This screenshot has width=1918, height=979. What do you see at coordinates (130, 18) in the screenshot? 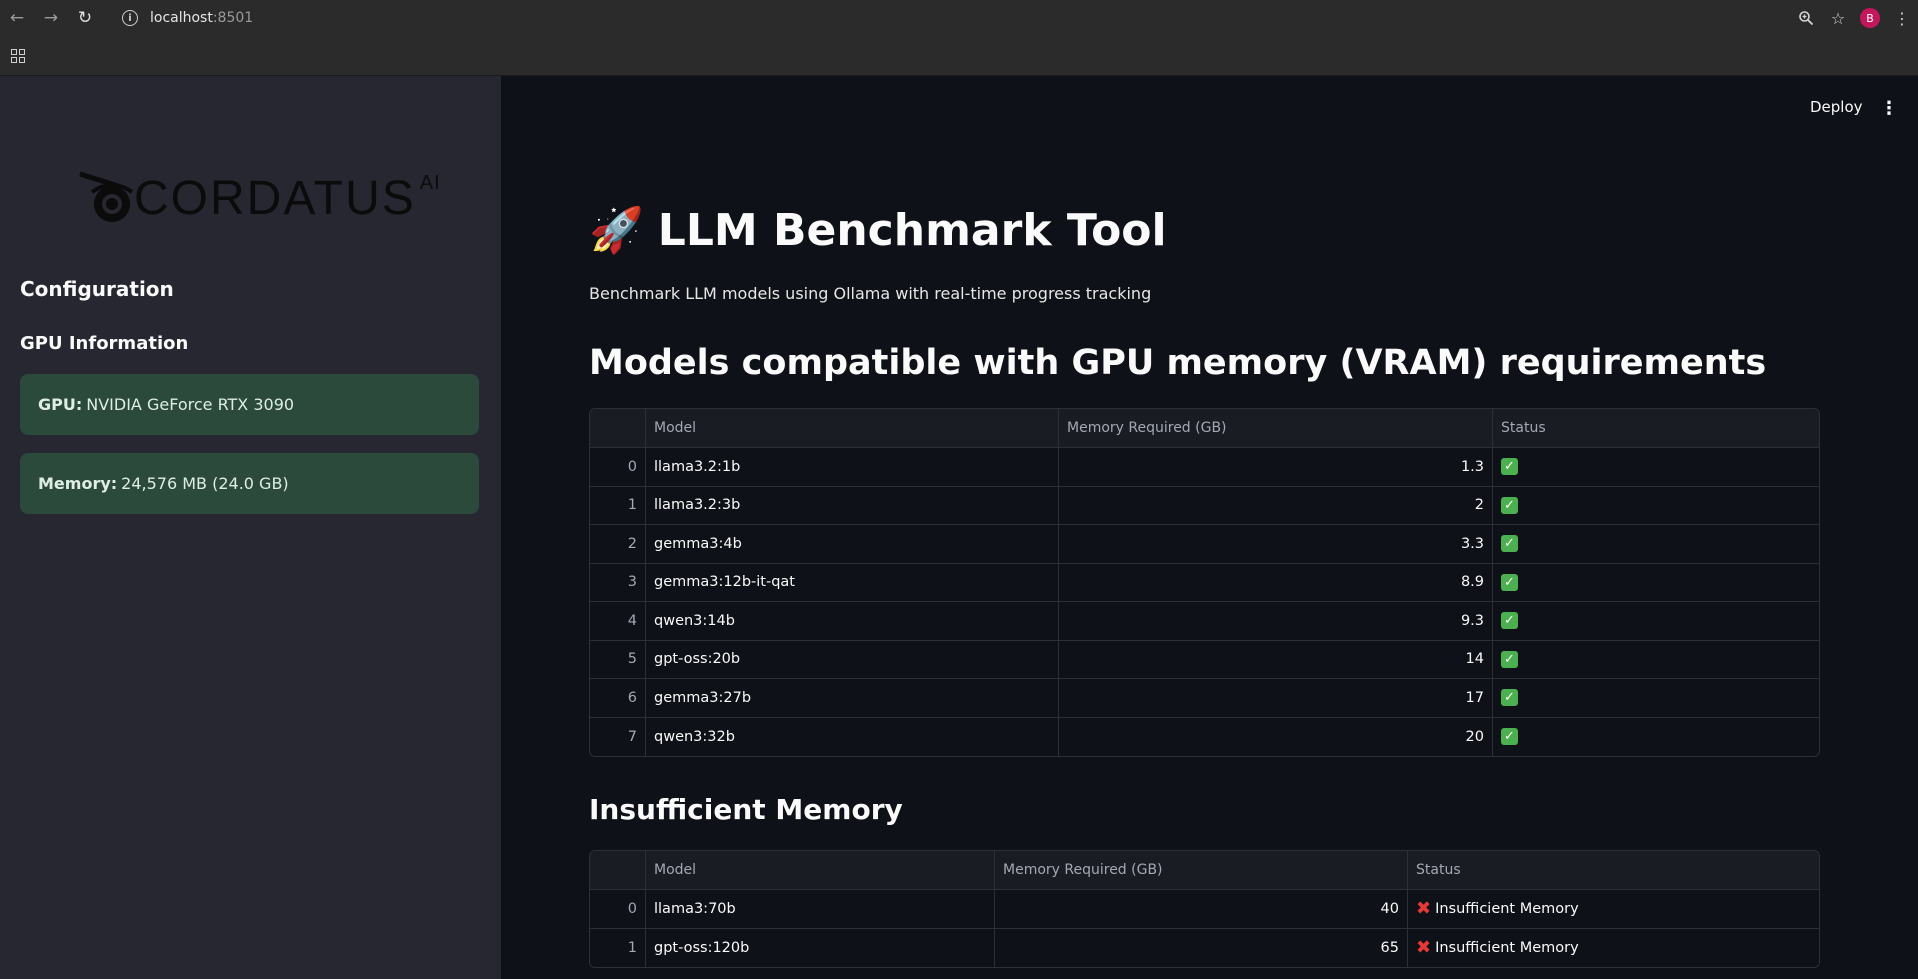
I see `site-info-icon: i` at bounding box center [130, 18].